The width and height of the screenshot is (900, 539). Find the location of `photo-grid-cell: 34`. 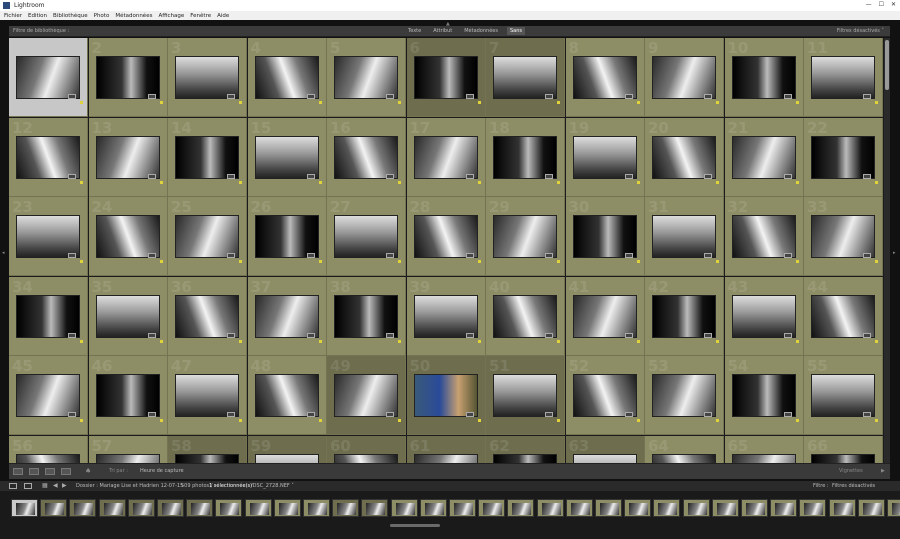

photo-grid-cell: 34 is located at coordinates (48, 316).